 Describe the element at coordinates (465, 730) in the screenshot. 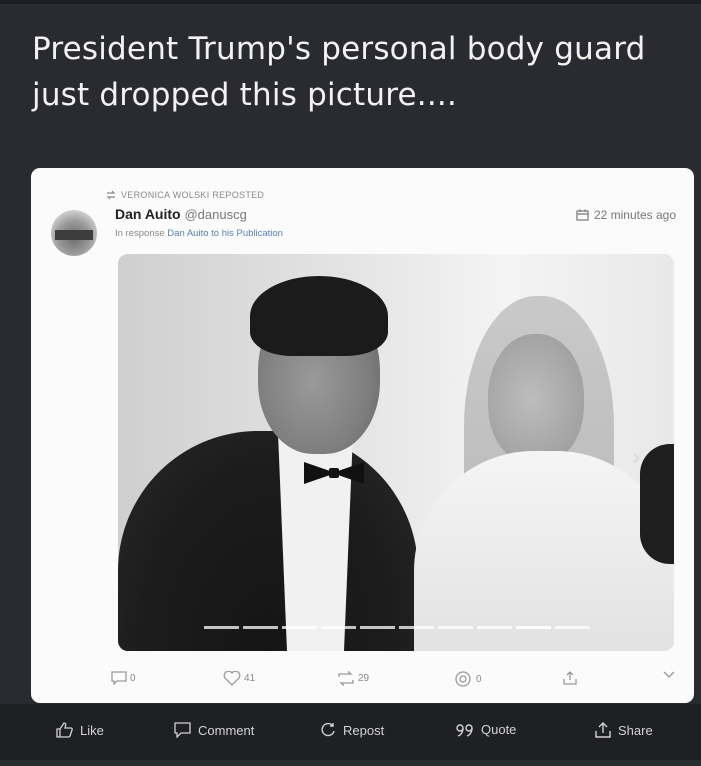

I see `quote-icon` at that location.